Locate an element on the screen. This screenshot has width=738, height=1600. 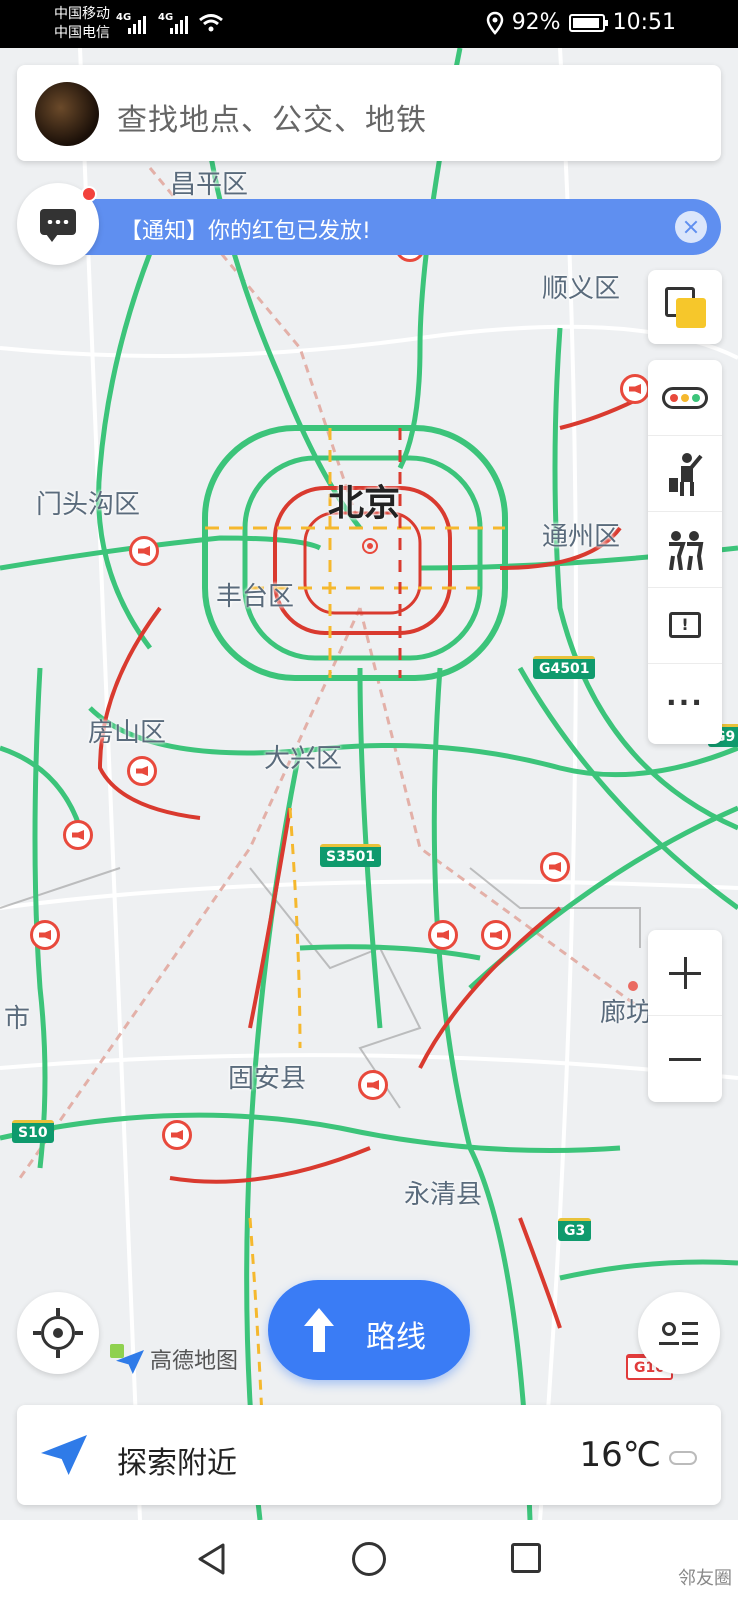
district-label: 门头沟区 is located at coordinates (88, 505).